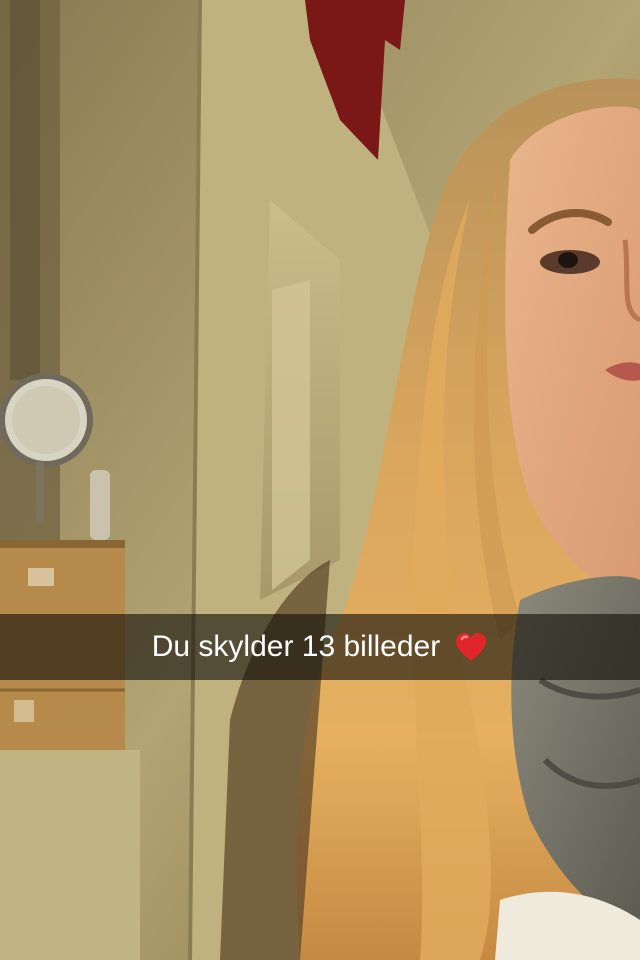 The image size is (640, 960). What do you see at coordinates (40, 492) in the screenshot?
I see `mirror-stand` at bounding box center [40, 492].